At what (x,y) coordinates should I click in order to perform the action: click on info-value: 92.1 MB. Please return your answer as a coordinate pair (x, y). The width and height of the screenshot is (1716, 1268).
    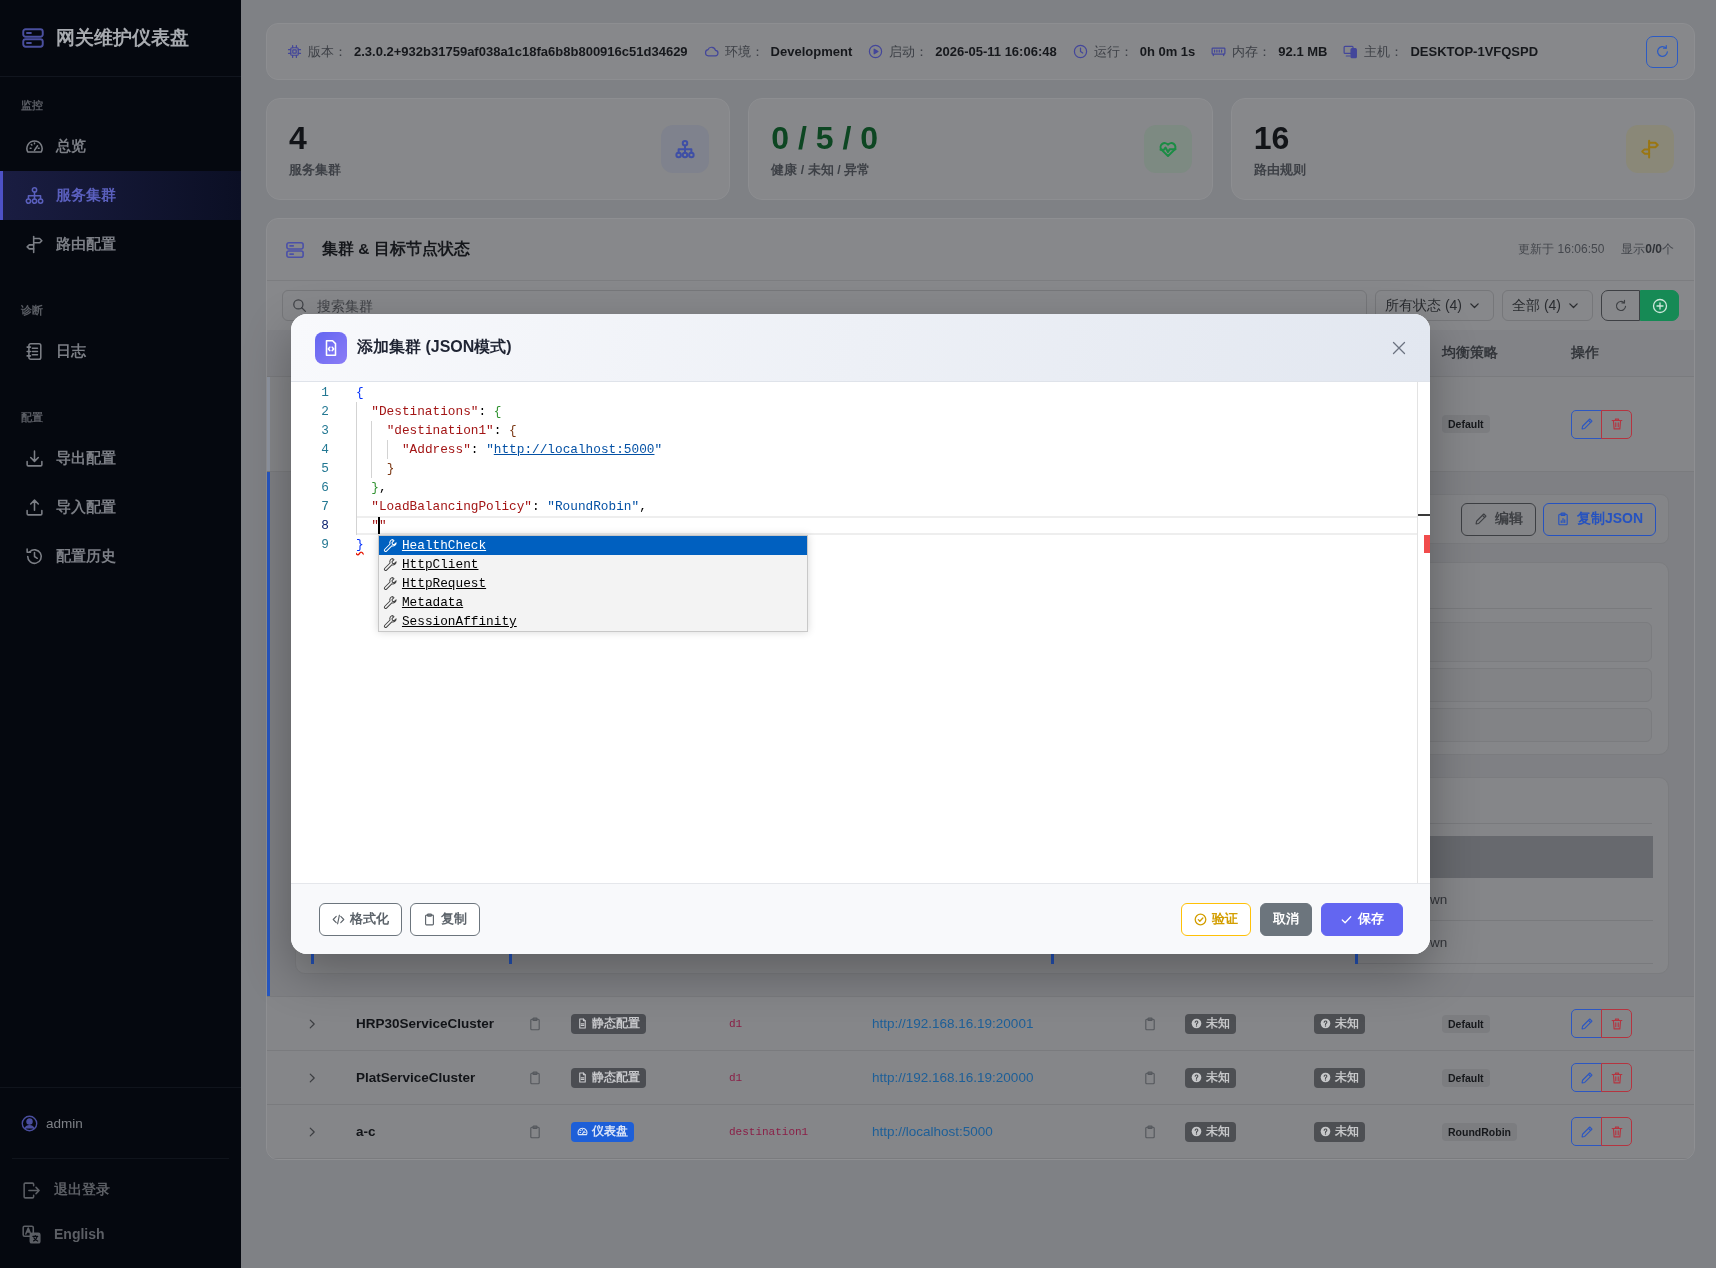
    Looking at the image, I should click on (1303, 51).